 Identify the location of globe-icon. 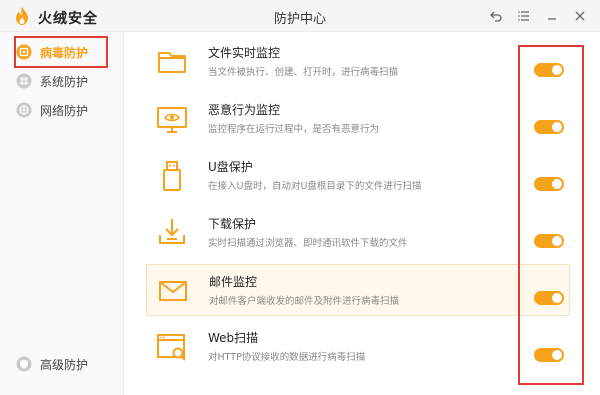
(24, 110).